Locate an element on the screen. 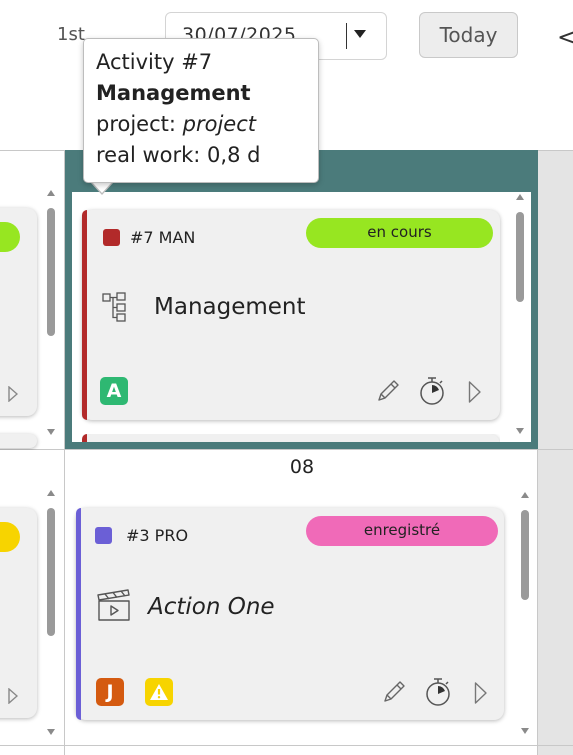  task-card-partial is located at coordinates (291, 438).